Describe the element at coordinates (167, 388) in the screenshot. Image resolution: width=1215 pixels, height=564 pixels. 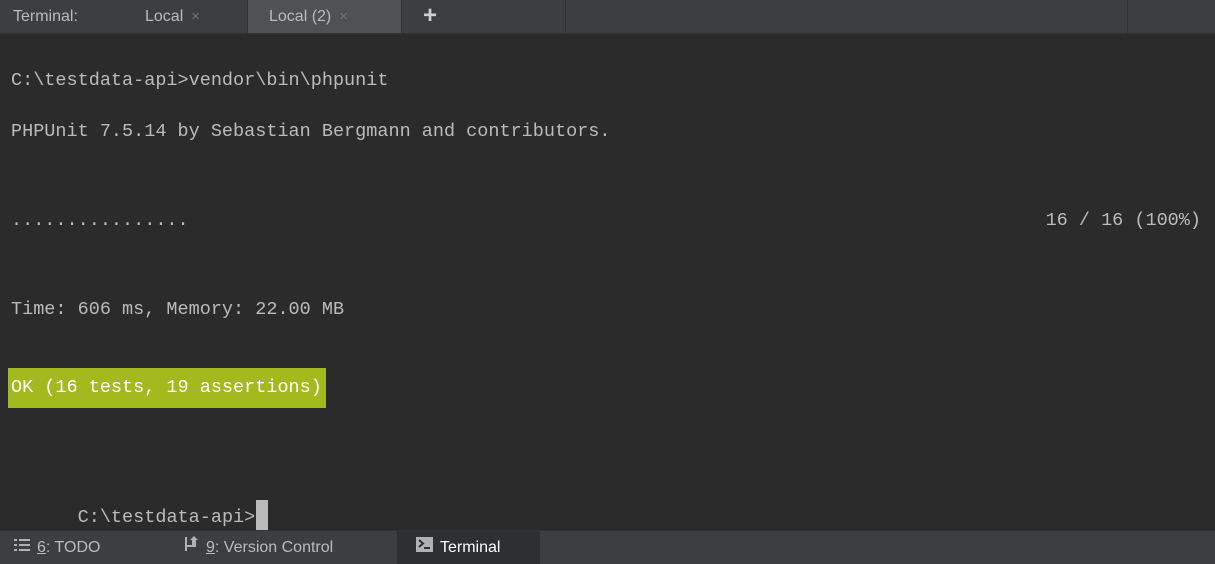
I see `ok-result-line: OK (16 tests, 19 assertions)` at that location.